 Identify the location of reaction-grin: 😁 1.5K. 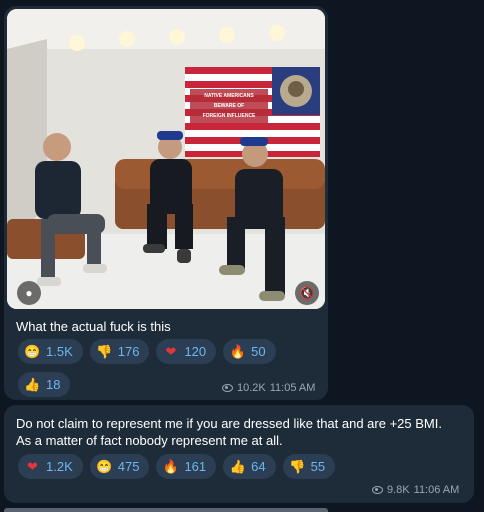
(50, 351).